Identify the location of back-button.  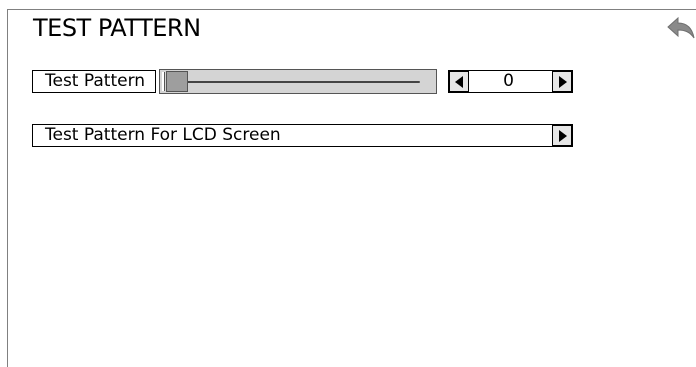
(681, 29).